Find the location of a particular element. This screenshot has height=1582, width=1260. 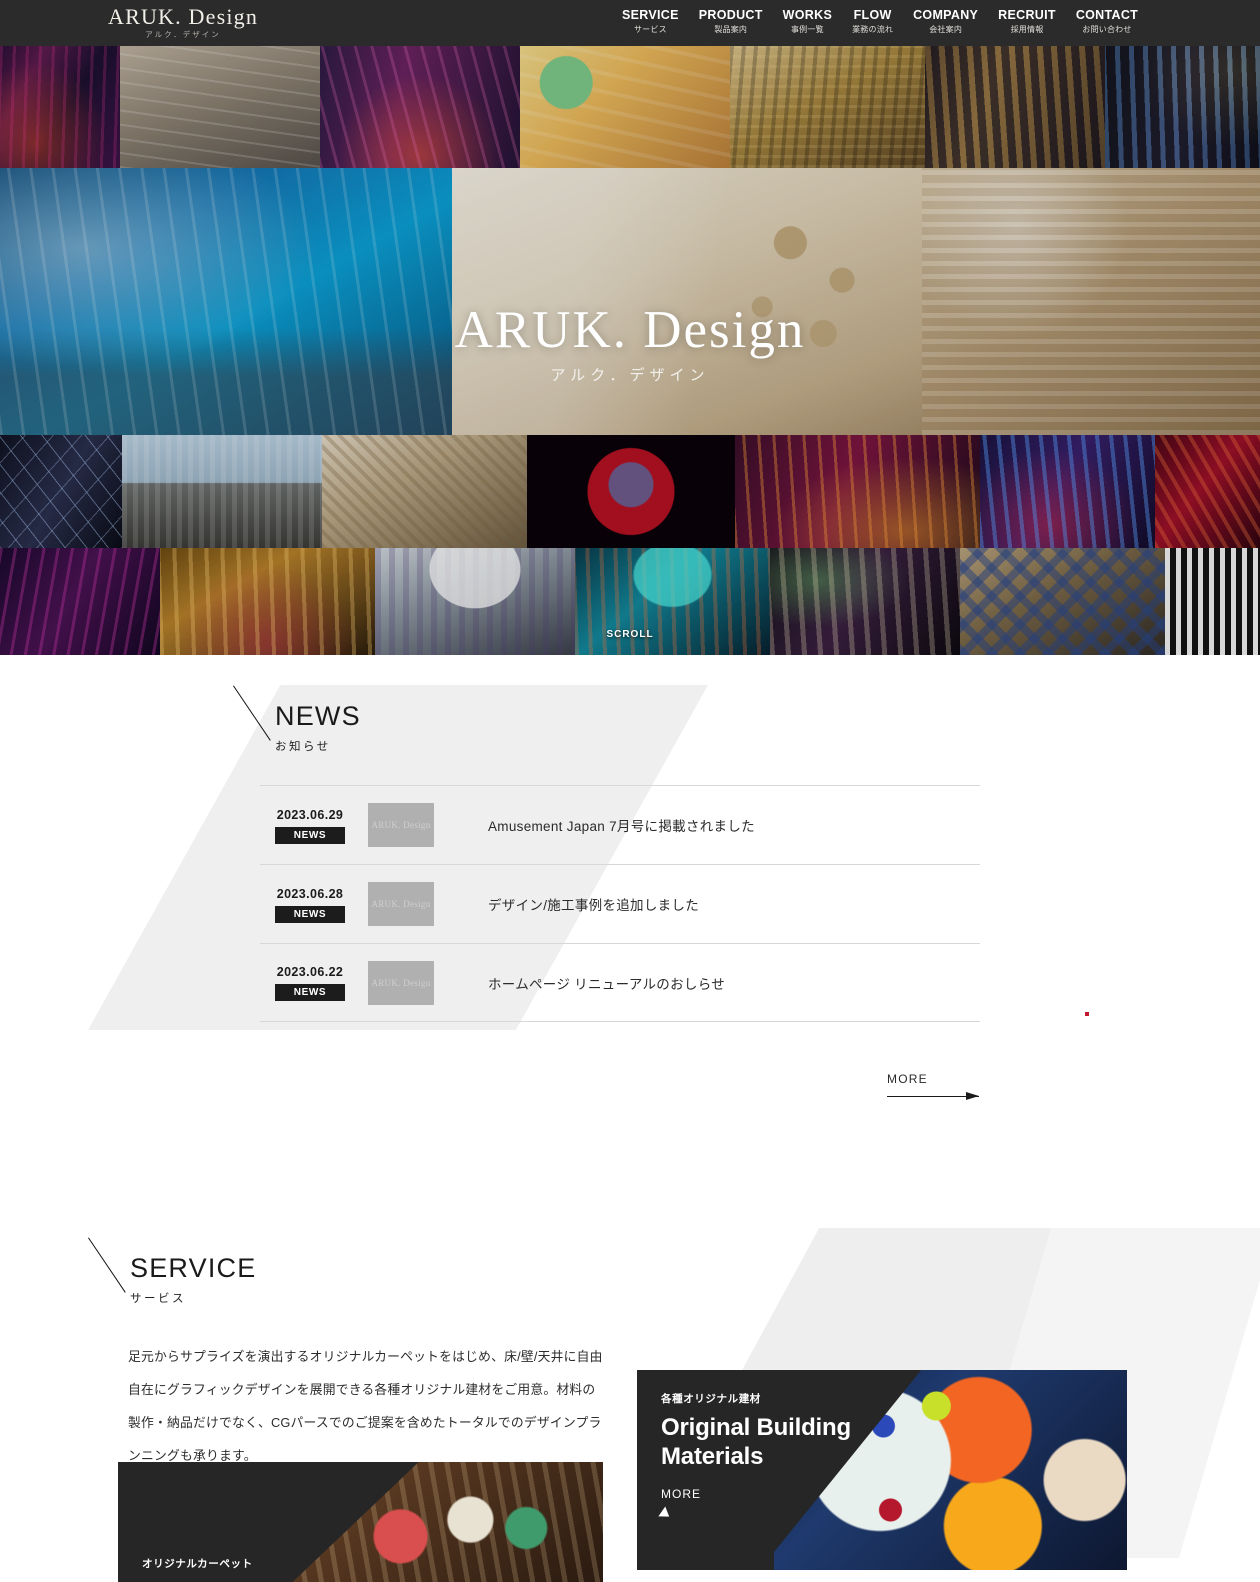

news-title: Amusement Japan 7月号に掲載されました is located at coordinates (621, 826).